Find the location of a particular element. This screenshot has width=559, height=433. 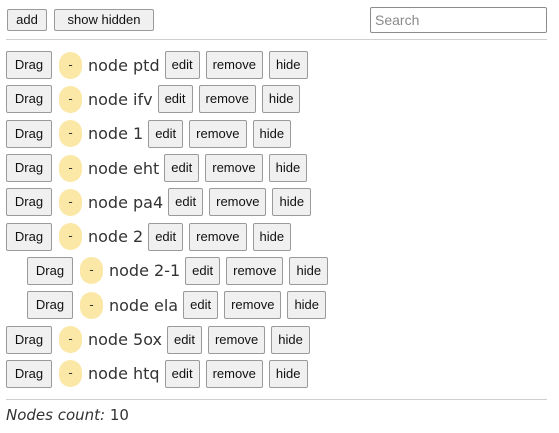

node-row: Drag - node 5ox edit remove hide is located at coordinates (276, 339).